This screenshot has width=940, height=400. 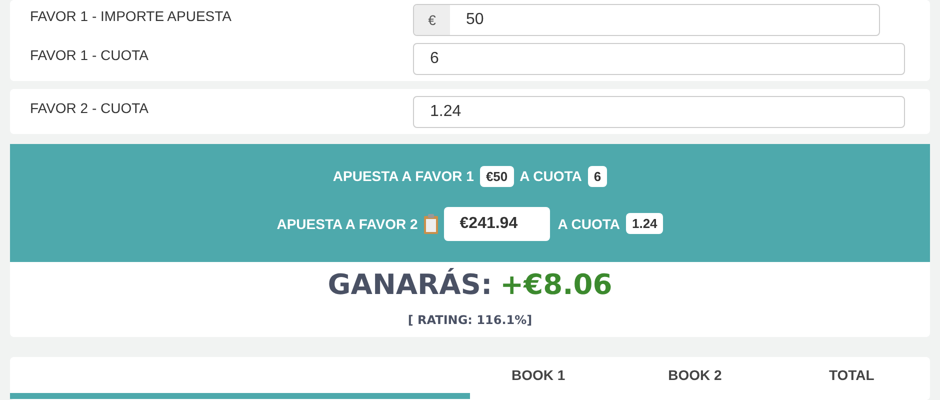 I want to click on odds-value: 1.24, so click(x=645, y=223).